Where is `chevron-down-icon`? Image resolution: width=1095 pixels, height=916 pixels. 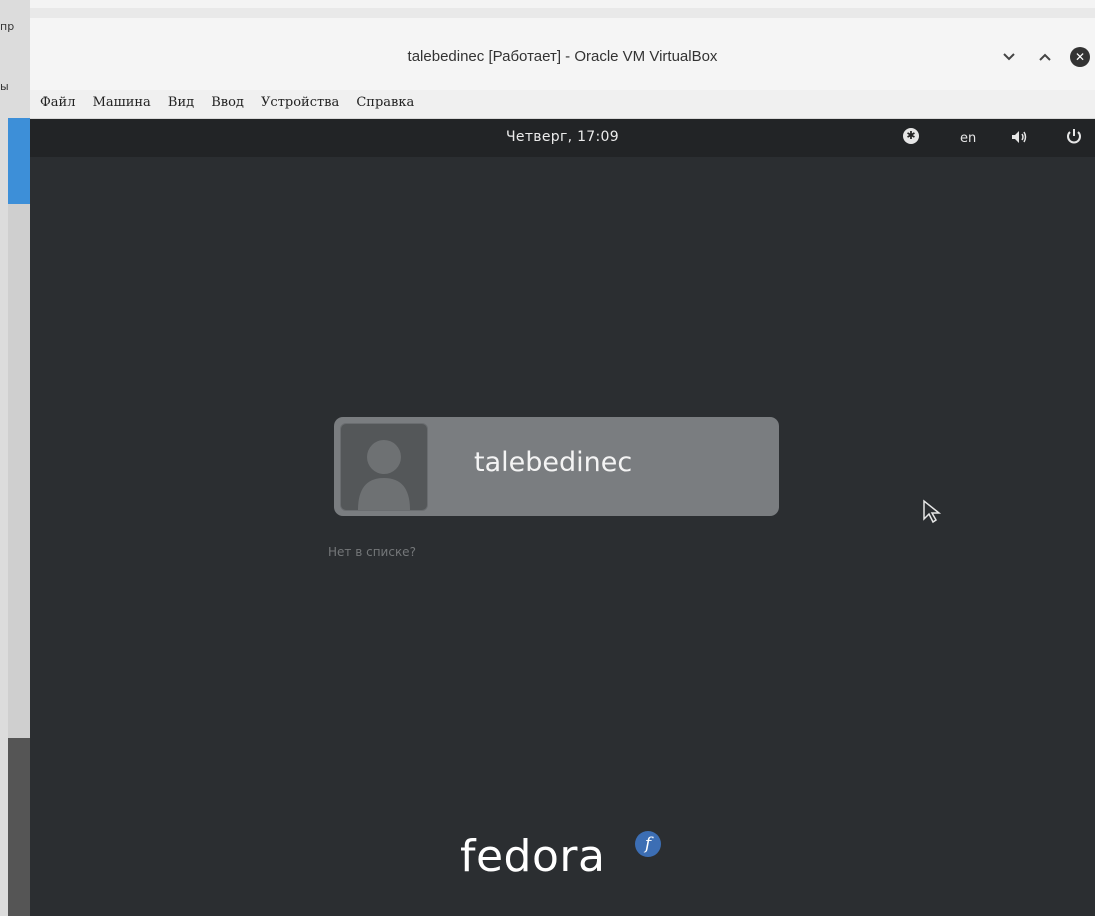 chevron-down-icon is located at coordinates (1009, 57).